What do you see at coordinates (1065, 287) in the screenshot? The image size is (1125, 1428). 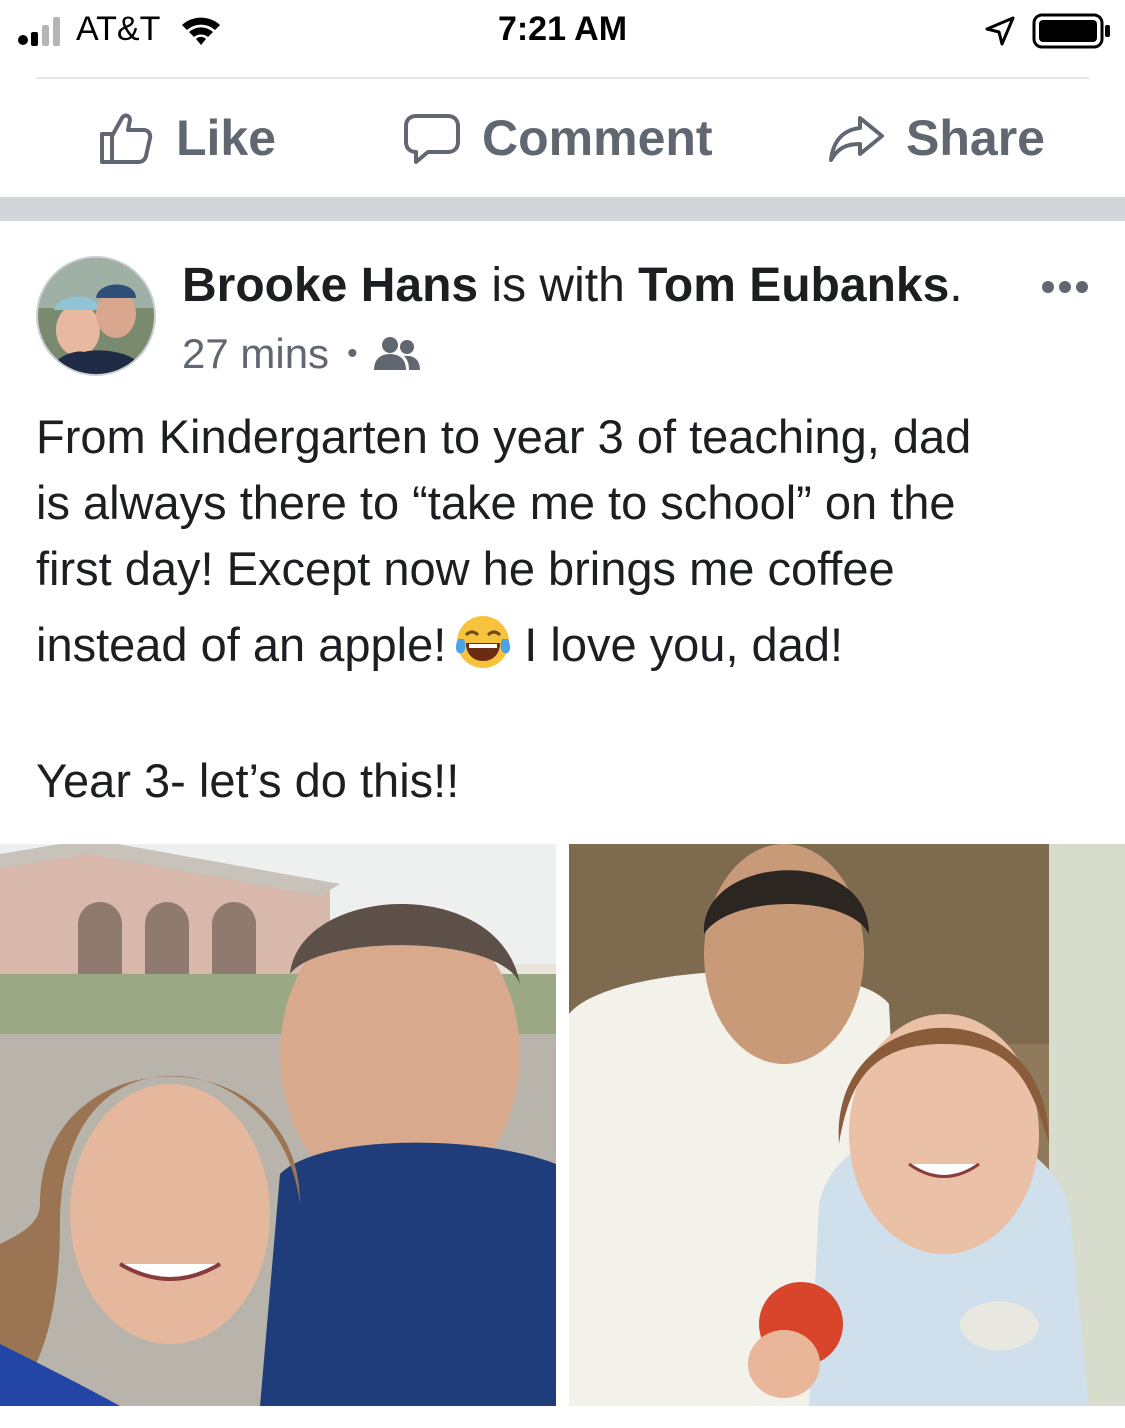 I see `more-options-icon` at bounding box center [1065, 287].